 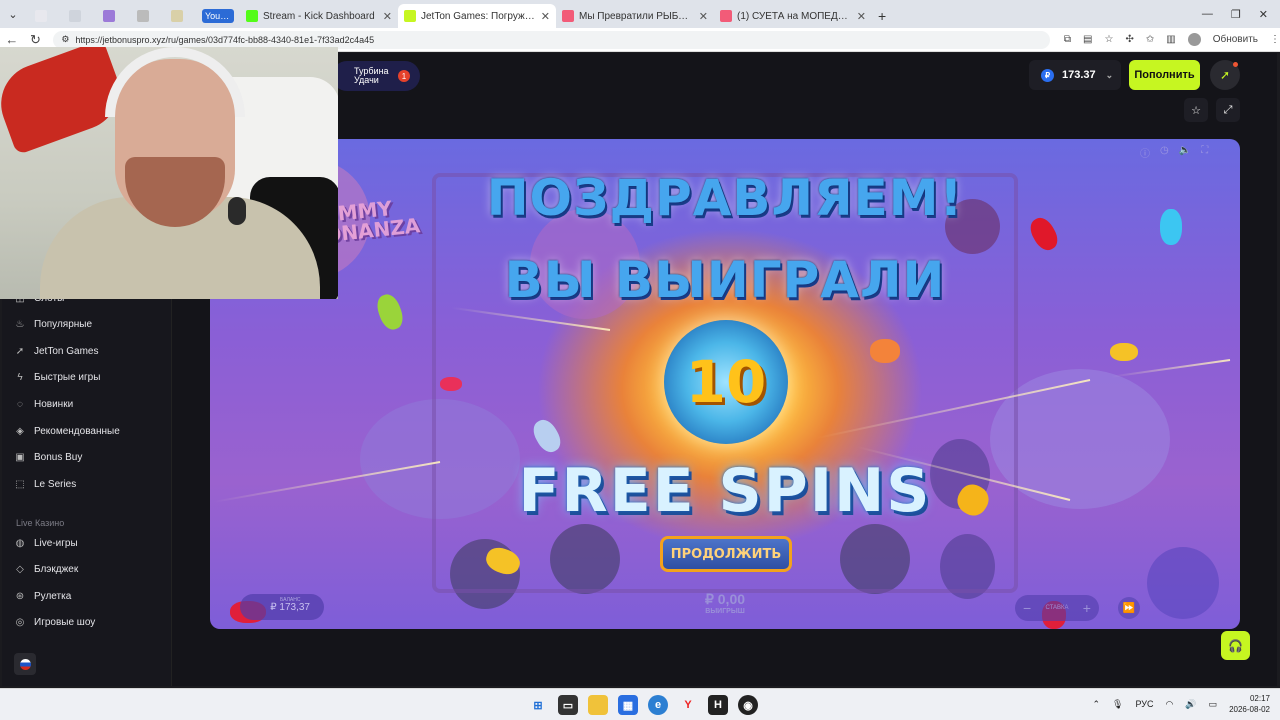 I want to click on language-indicator: РУС, so click(x=1144, y=704).